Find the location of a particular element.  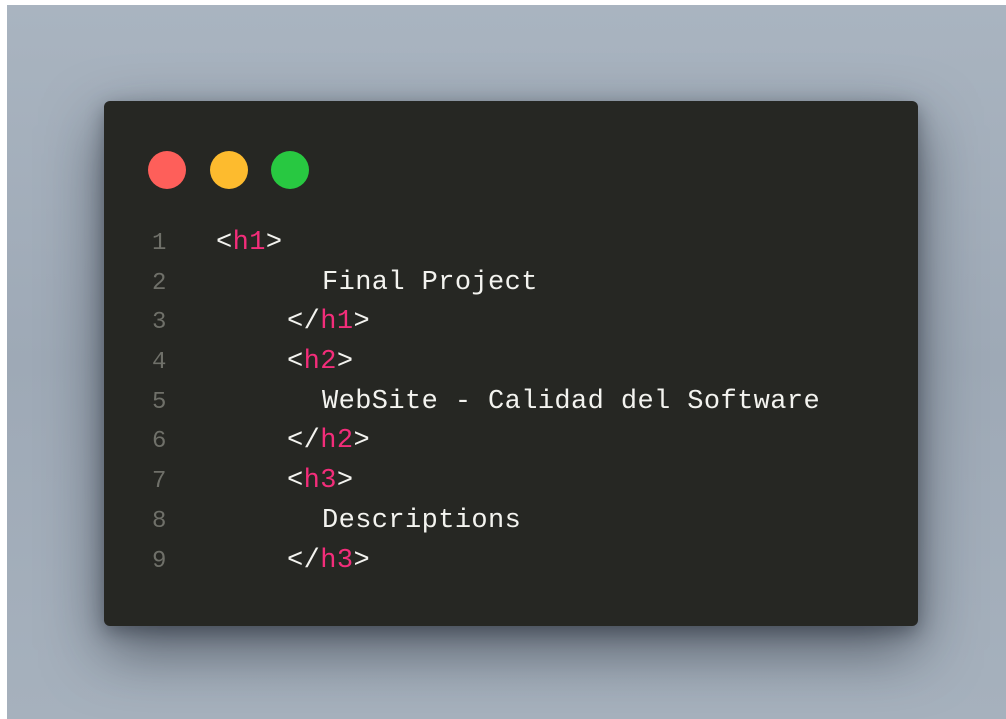

code-line: 2 Final Project is located at coordinates (511, 284).